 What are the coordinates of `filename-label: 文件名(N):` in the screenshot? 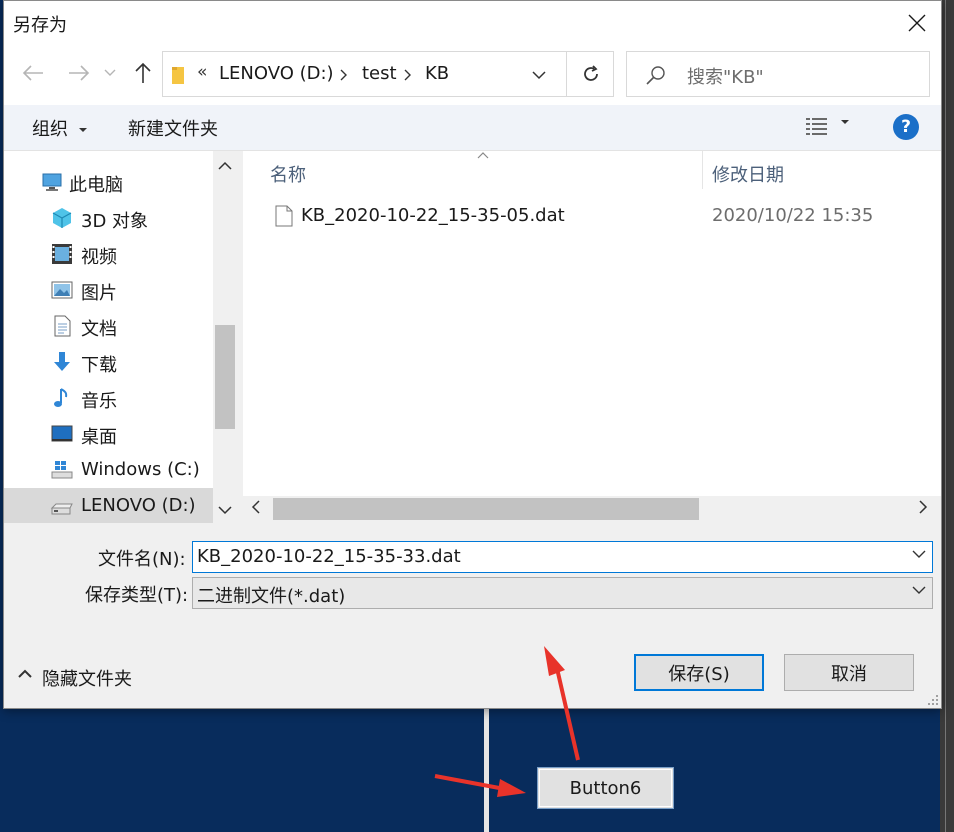 It's located at (142, 559).